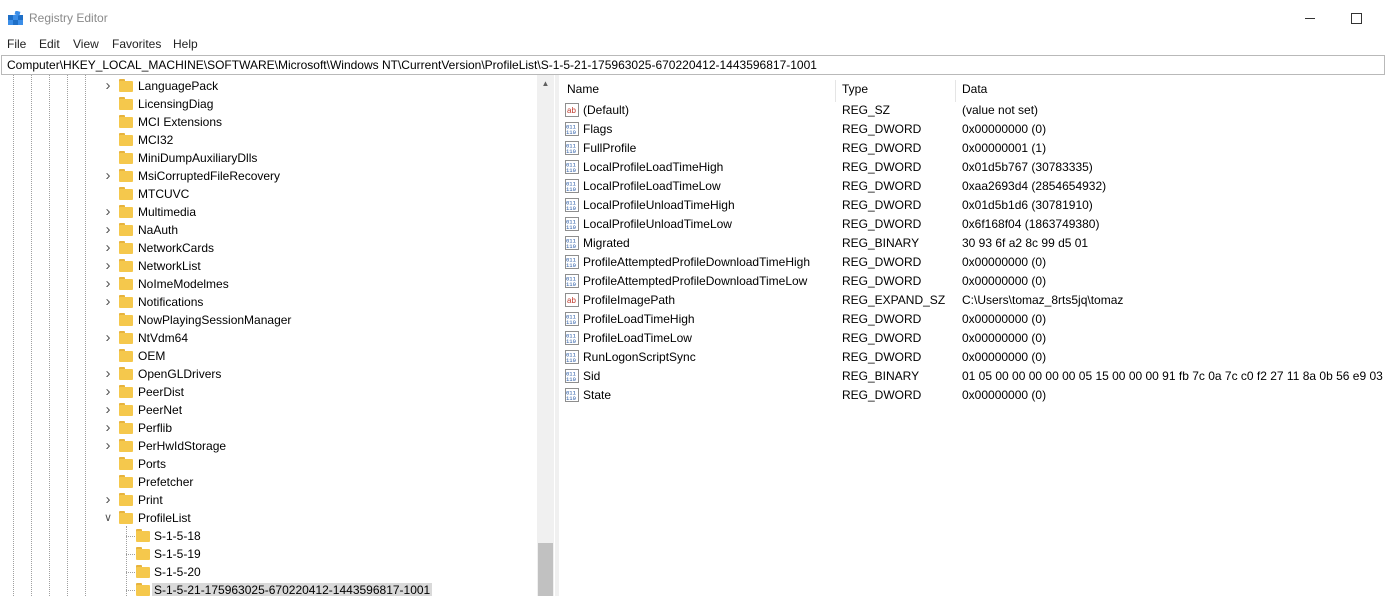 The width and height of the screenshot is (1386, 596). Describe the element at coordinates (270, 500) in the screenshot. I see `tree-item: › Print` at that location.